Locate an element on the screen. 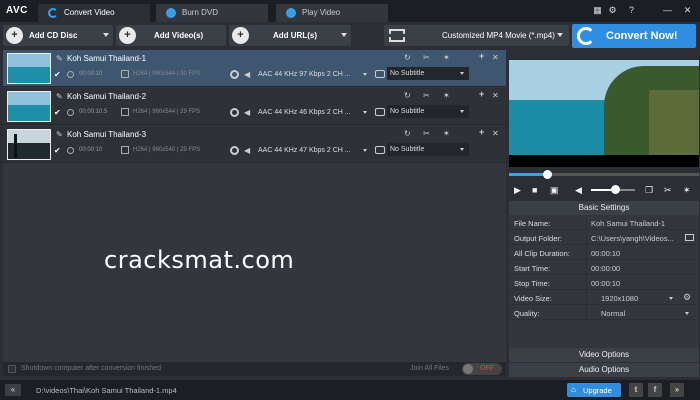 This screenshot has height=400, width=700. add-cd-disc-label: Add CD Disc is located at coordinates (53, 35).